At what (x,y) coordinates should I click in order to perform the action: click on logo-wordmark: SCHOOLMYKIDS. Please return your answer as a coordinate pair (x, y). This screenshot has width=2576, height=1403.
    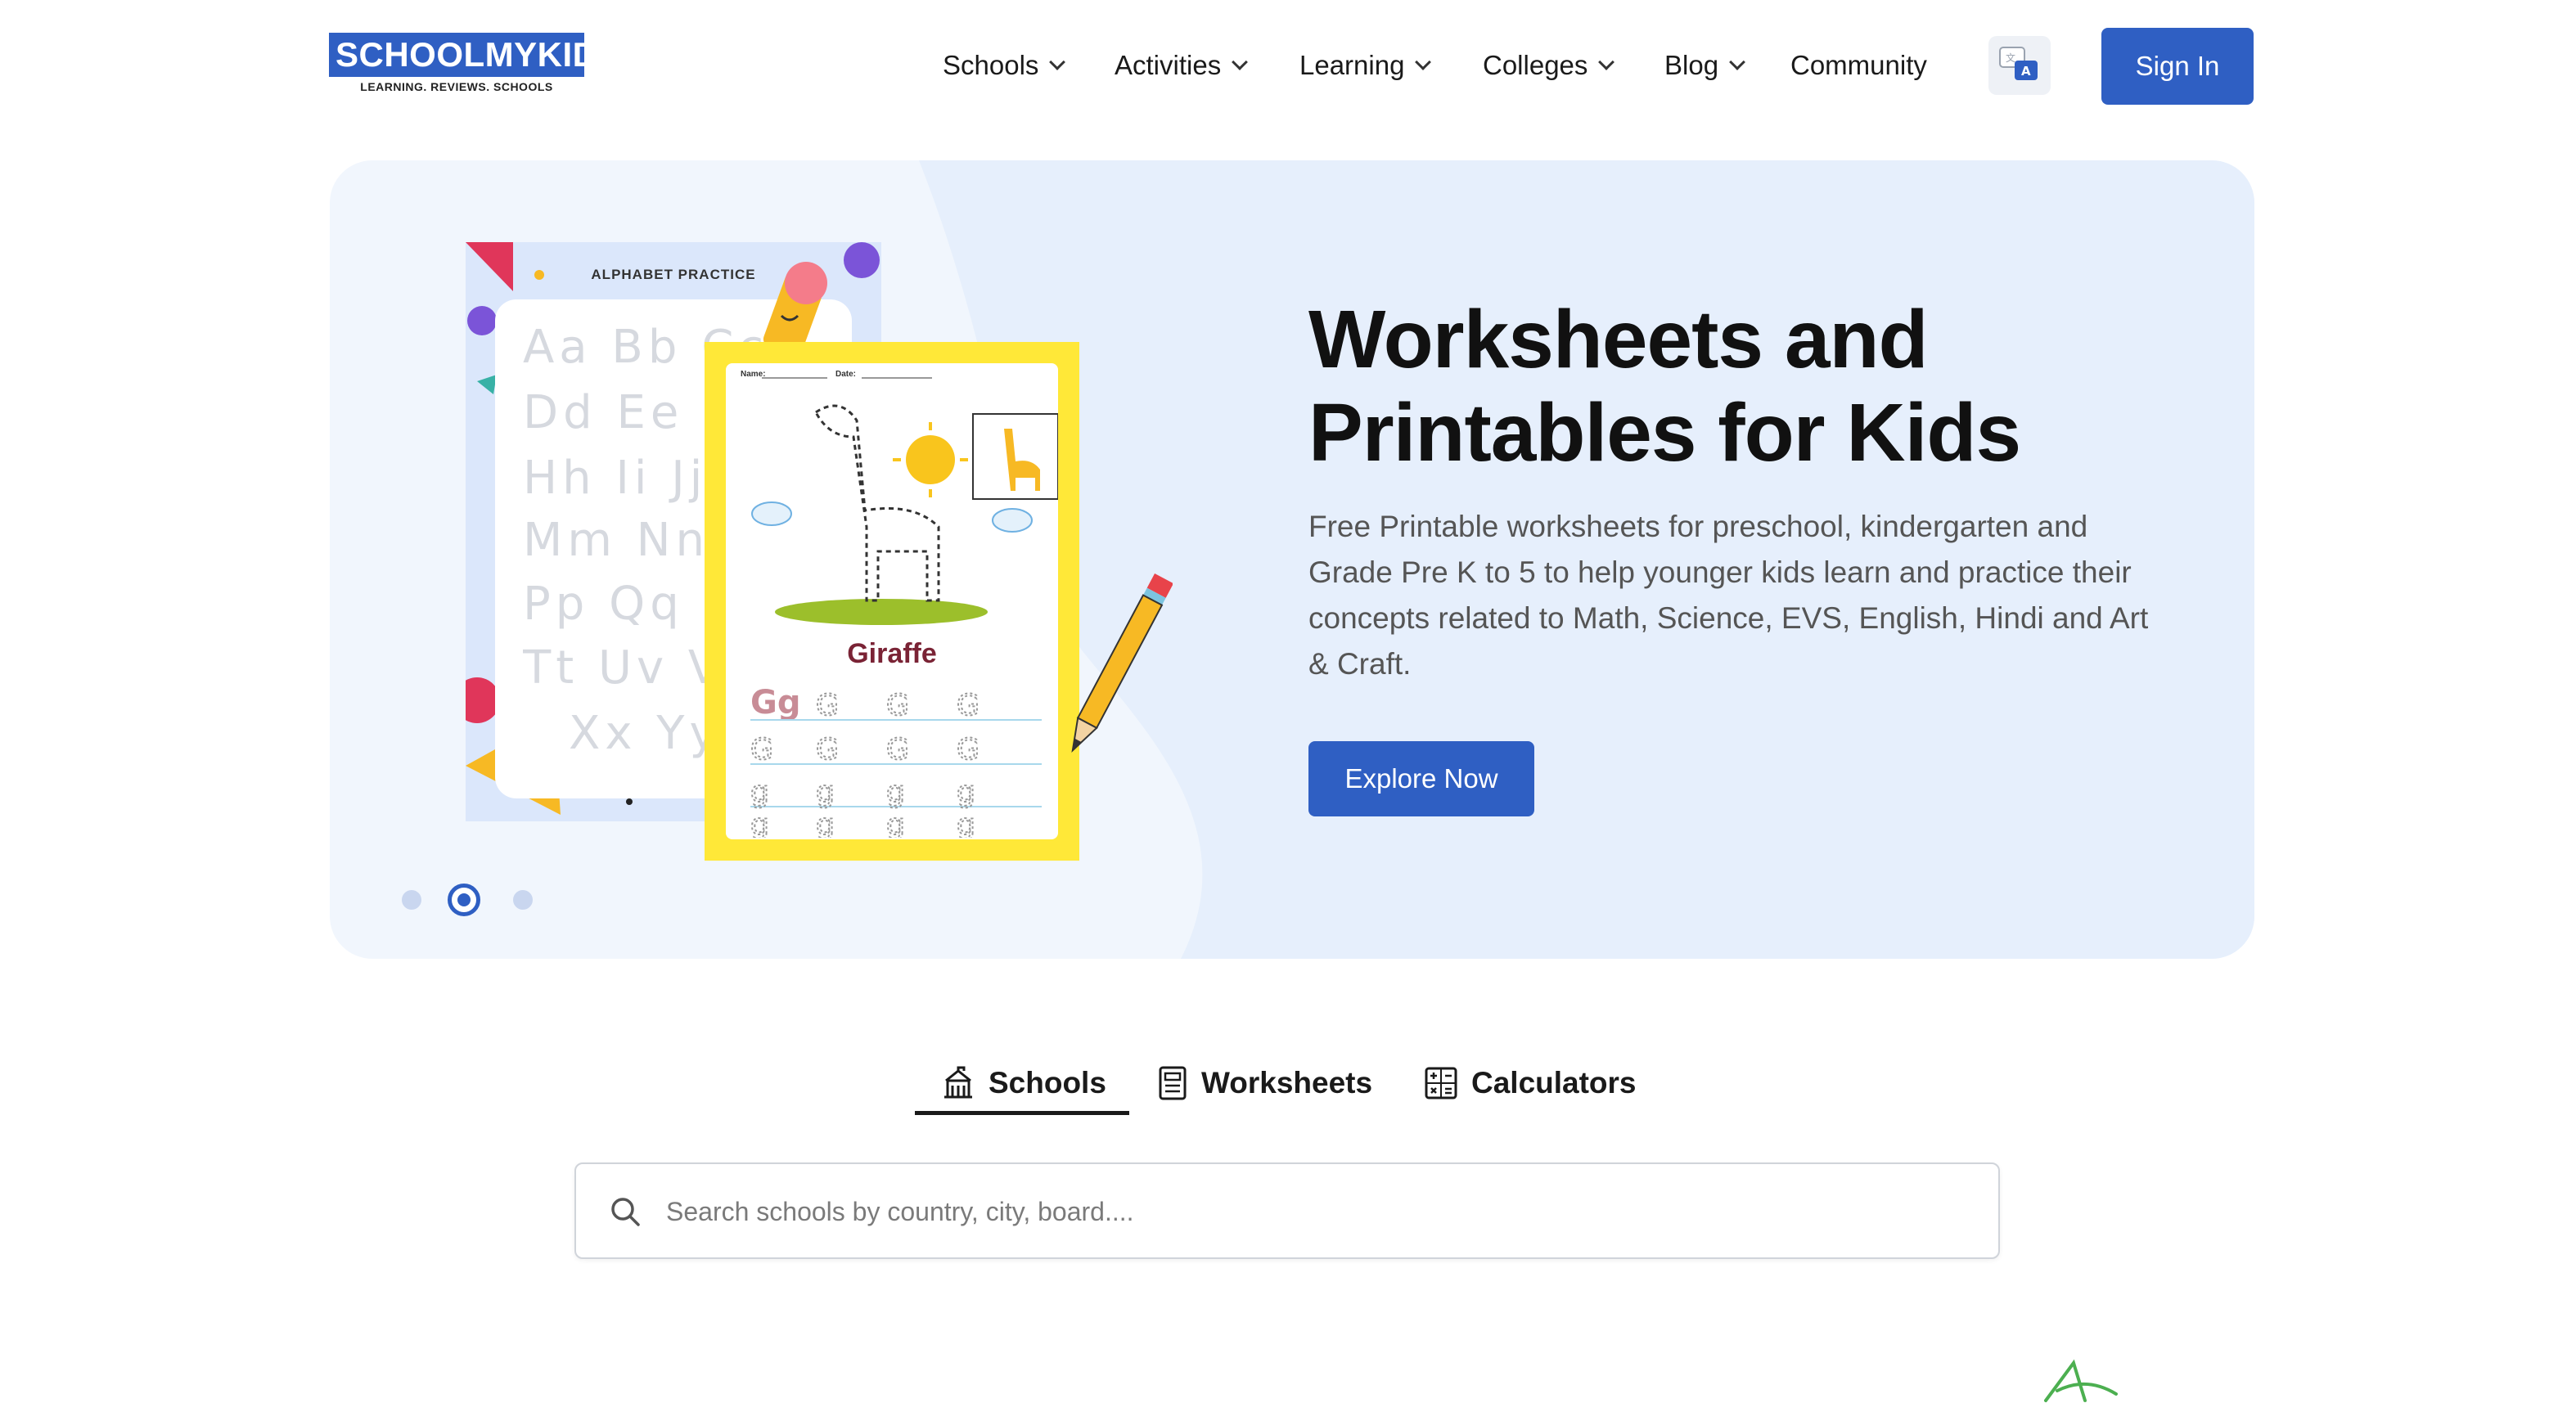
    Looking at the image, I should click on (475, 55).